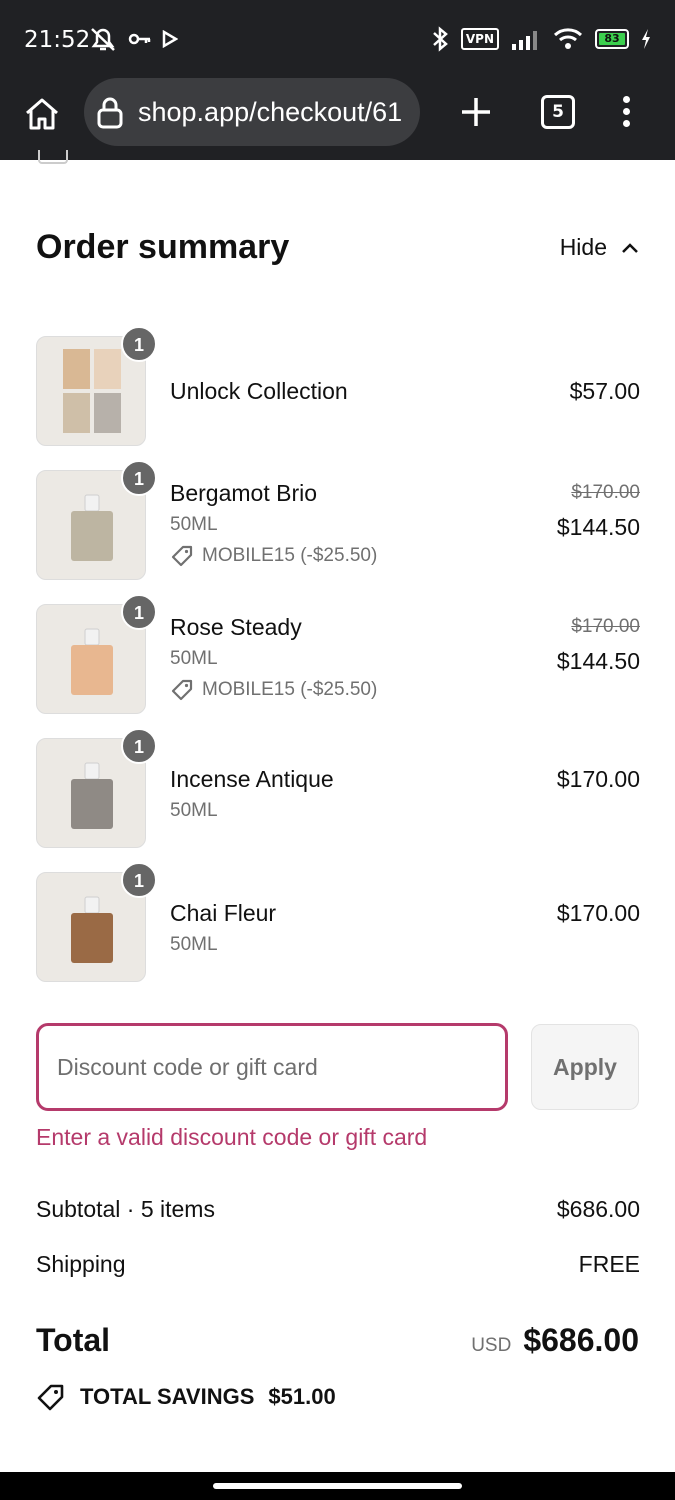  I want to click on subtotal-row: Subtotal · 5 items $686.00, so click(338, 1209).